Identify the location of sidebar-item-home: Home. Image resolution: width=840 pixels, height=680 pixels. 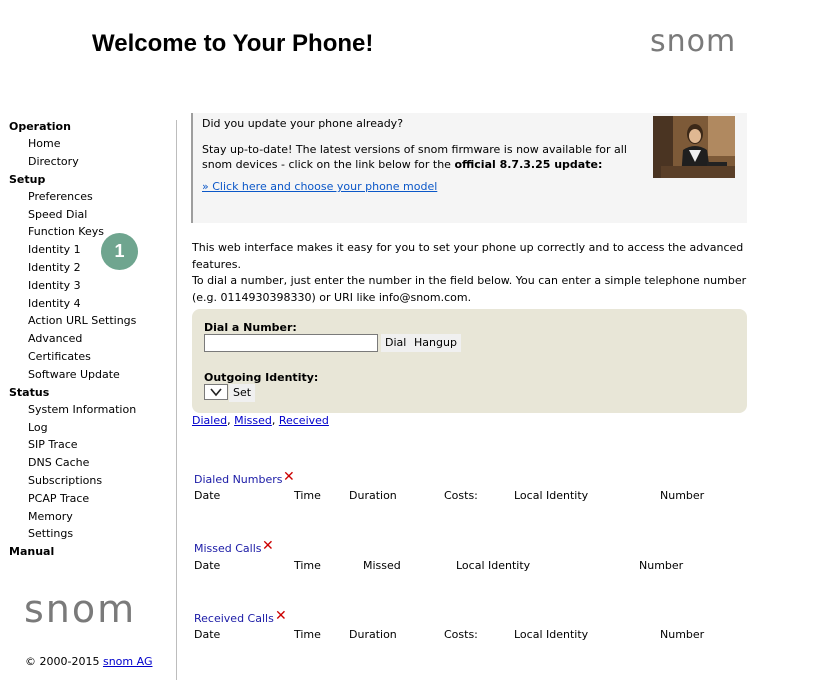
(44, 143).